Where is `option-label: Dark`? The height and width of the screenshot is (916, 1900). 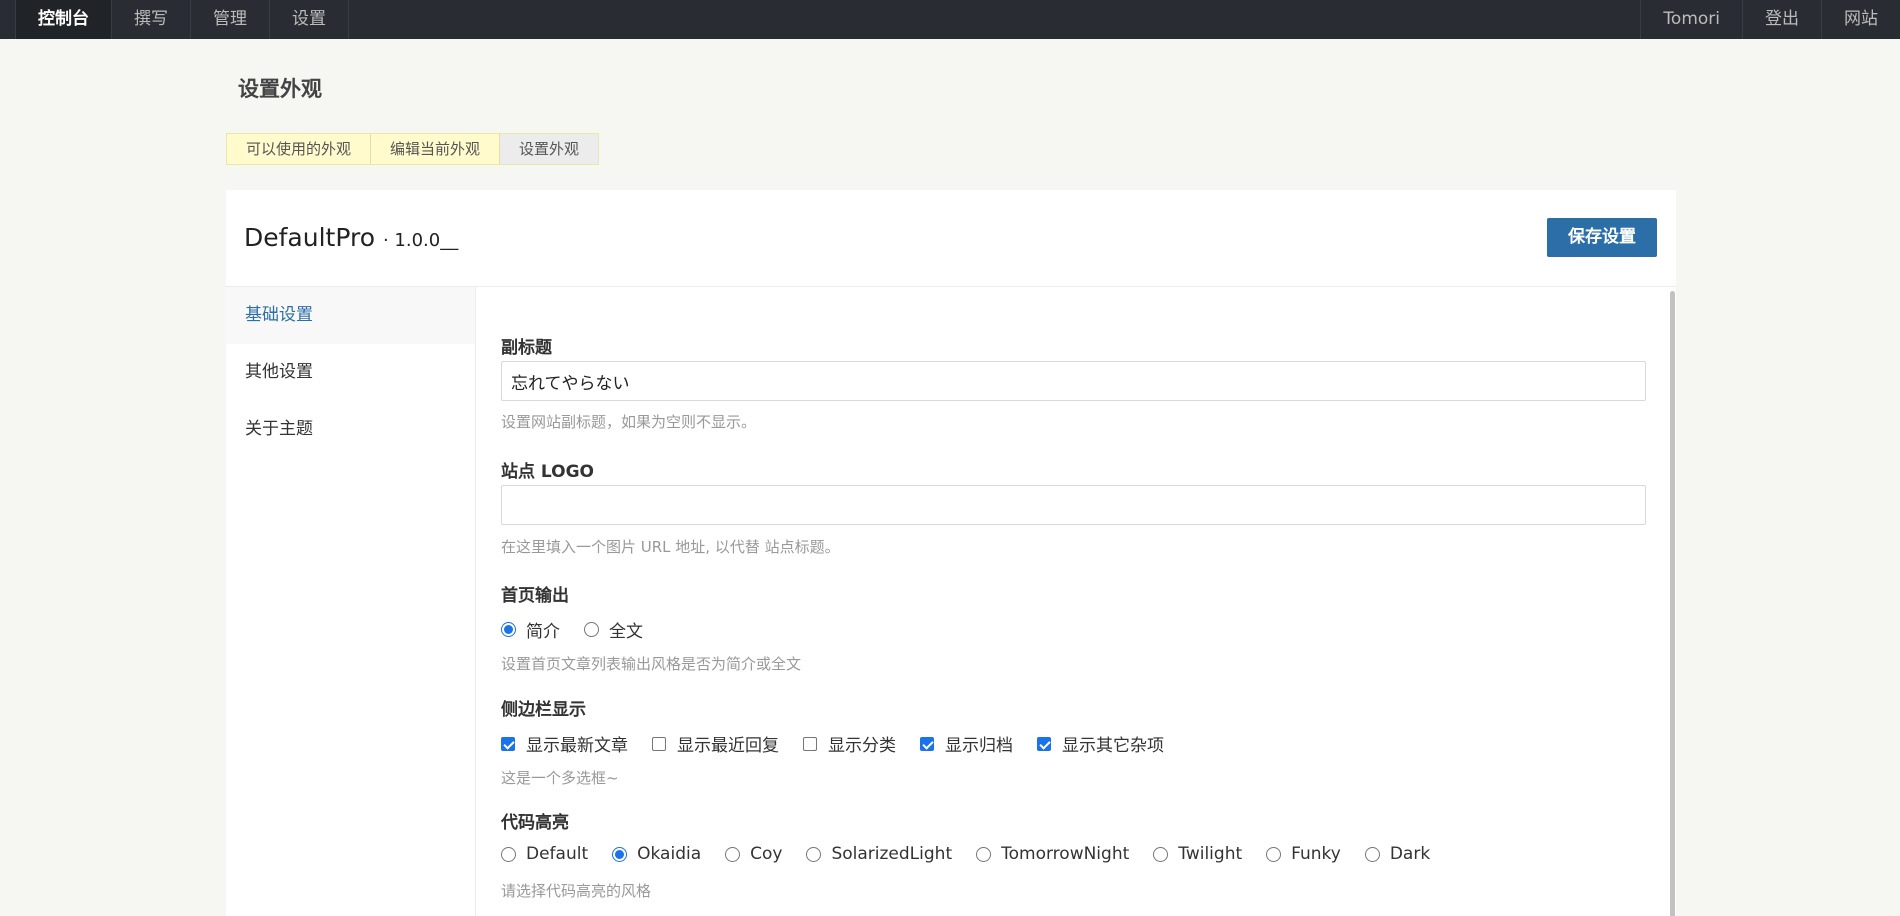 option-label: Dark is located at coordinates (1410, 854).